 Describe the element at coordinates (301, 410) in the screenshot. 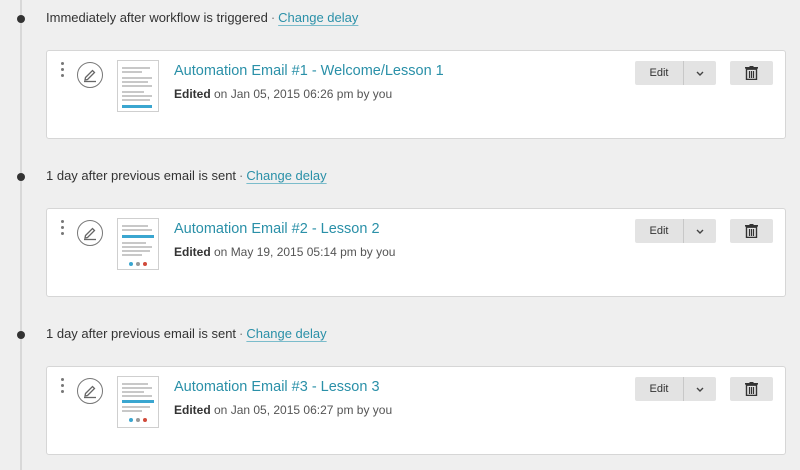

I see `edited-date: on Jan 05, 2015 06:27 pm by you` at that location.